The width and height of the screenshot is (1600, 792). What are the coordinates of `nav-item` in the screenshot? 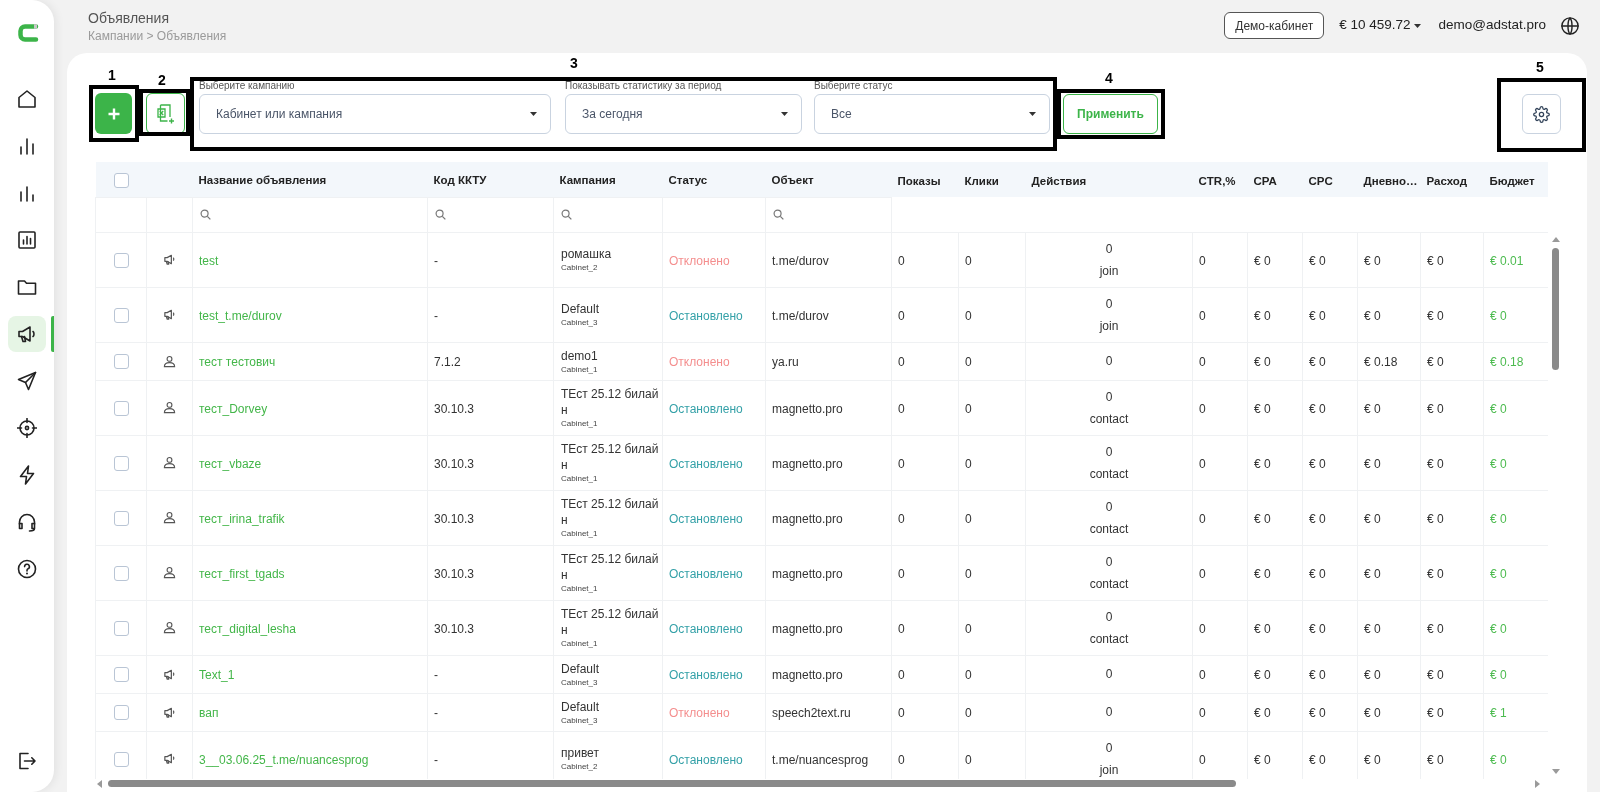 It's located at (27, 334).